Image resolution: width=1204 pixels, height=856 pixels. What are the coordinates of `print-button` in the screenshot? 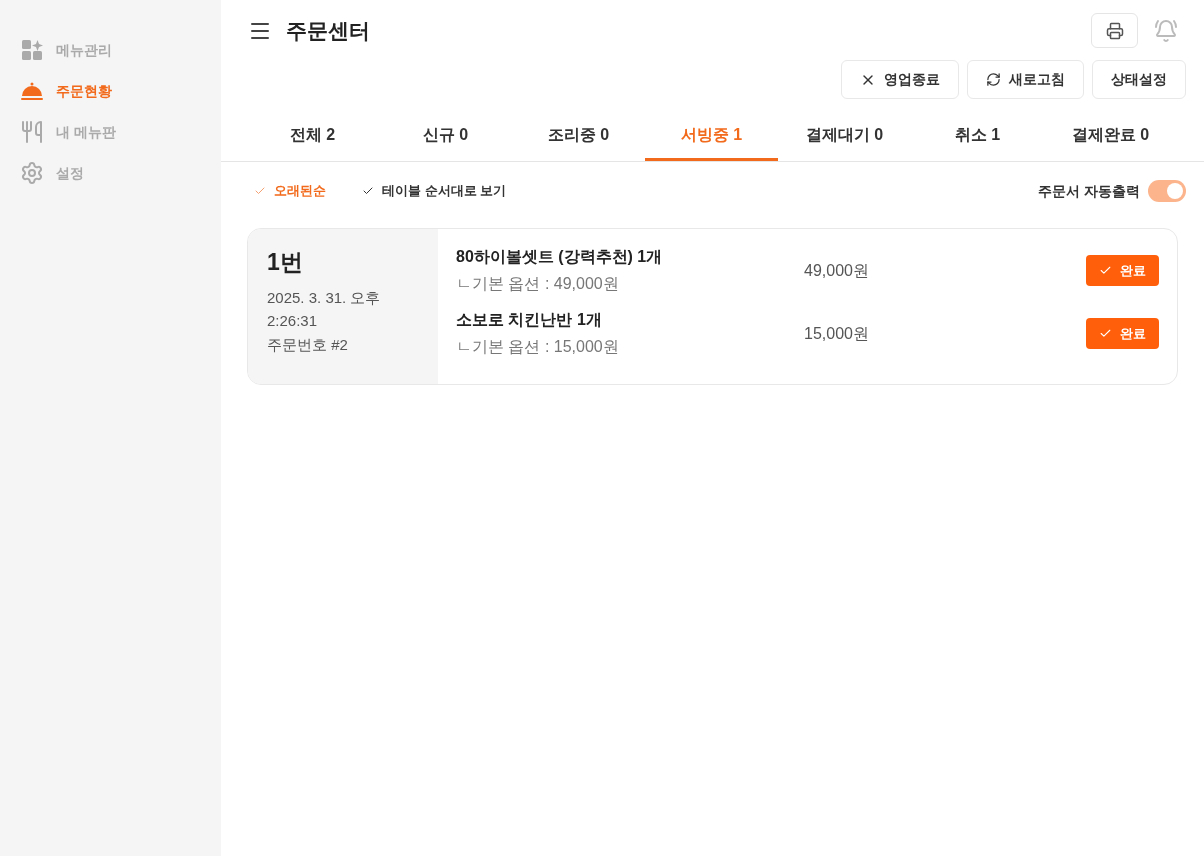 It's located at (1114, 30).